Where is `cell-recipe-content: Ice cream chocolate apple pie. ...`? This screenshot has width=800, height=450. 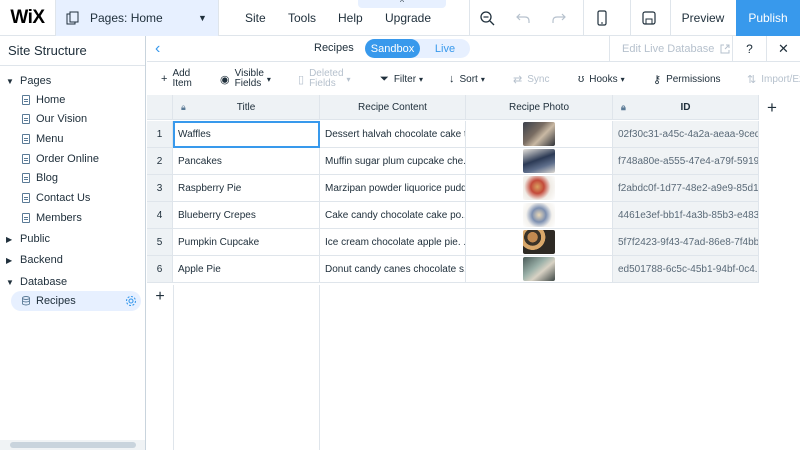 cell-recipe-content: Ice cream chocolate apple pie. ... is located at coordinates (393, 242).